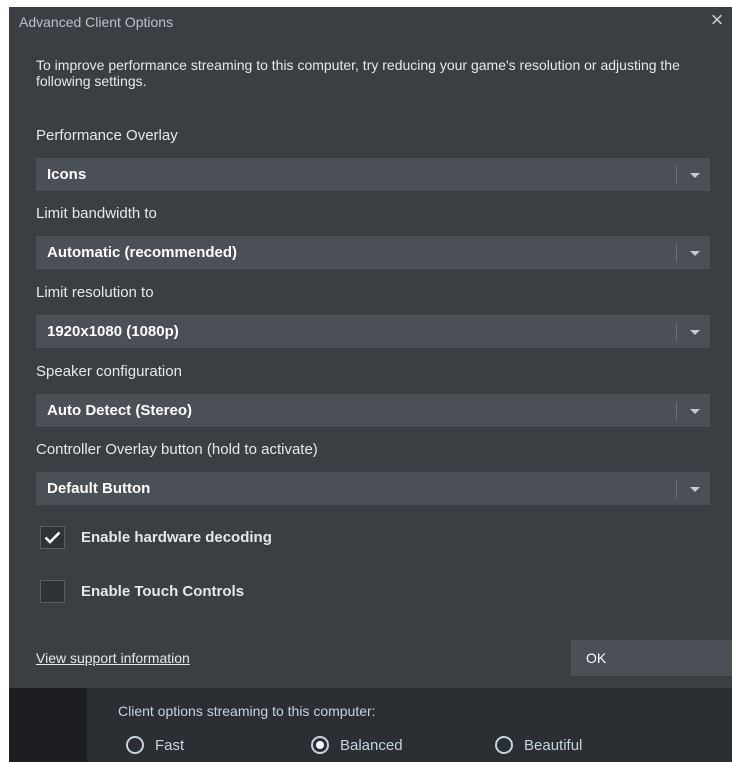  I want to click on radio-fast: Fast, so click(155, 745).